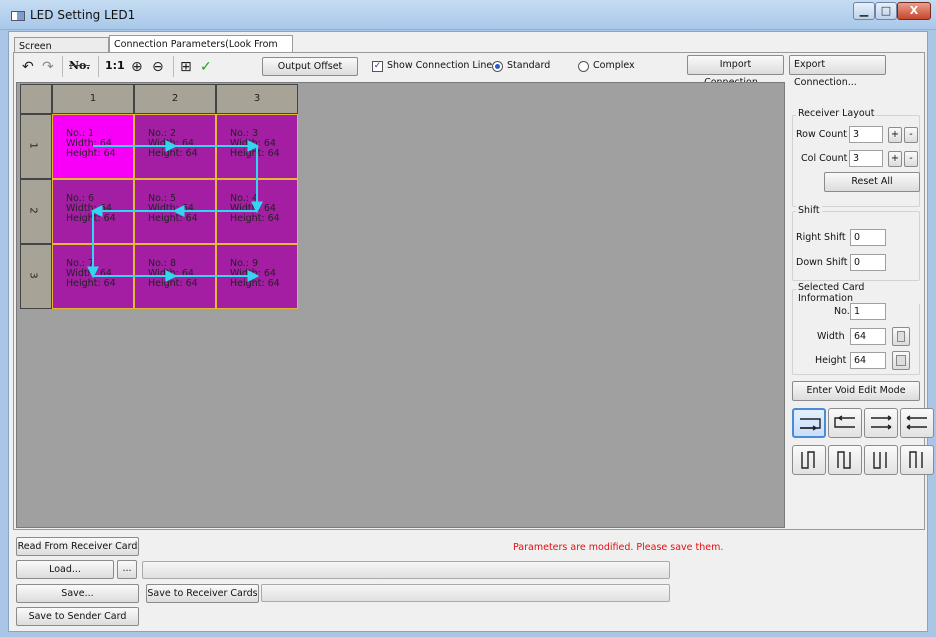 The width and height of the screenshot is (936, 637). I want to click on zoom-out-icon: ⊖, so click(158, 67).